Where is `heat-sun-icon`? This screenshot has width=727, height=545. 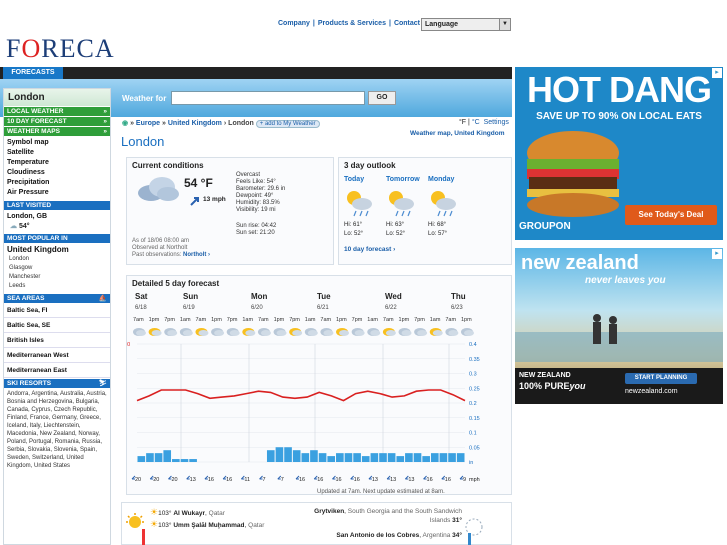 heat-sun-icon is located at coordinates (135, 529).